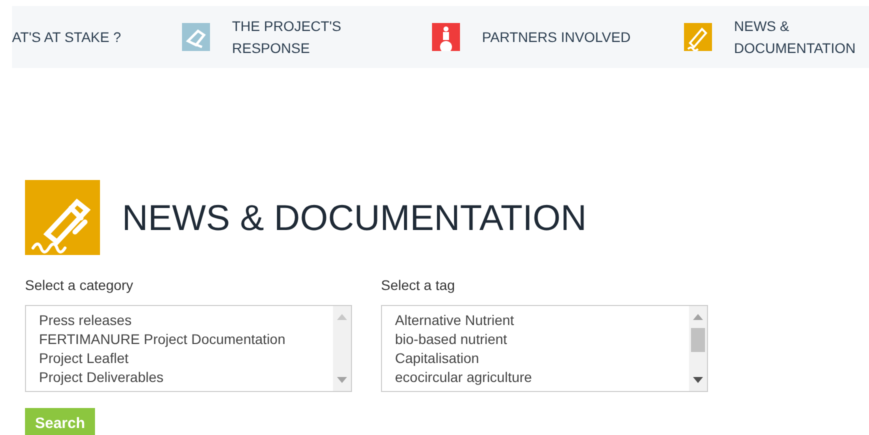  I want to click on listbox-option: Project Leaflet, so click(186, 358).